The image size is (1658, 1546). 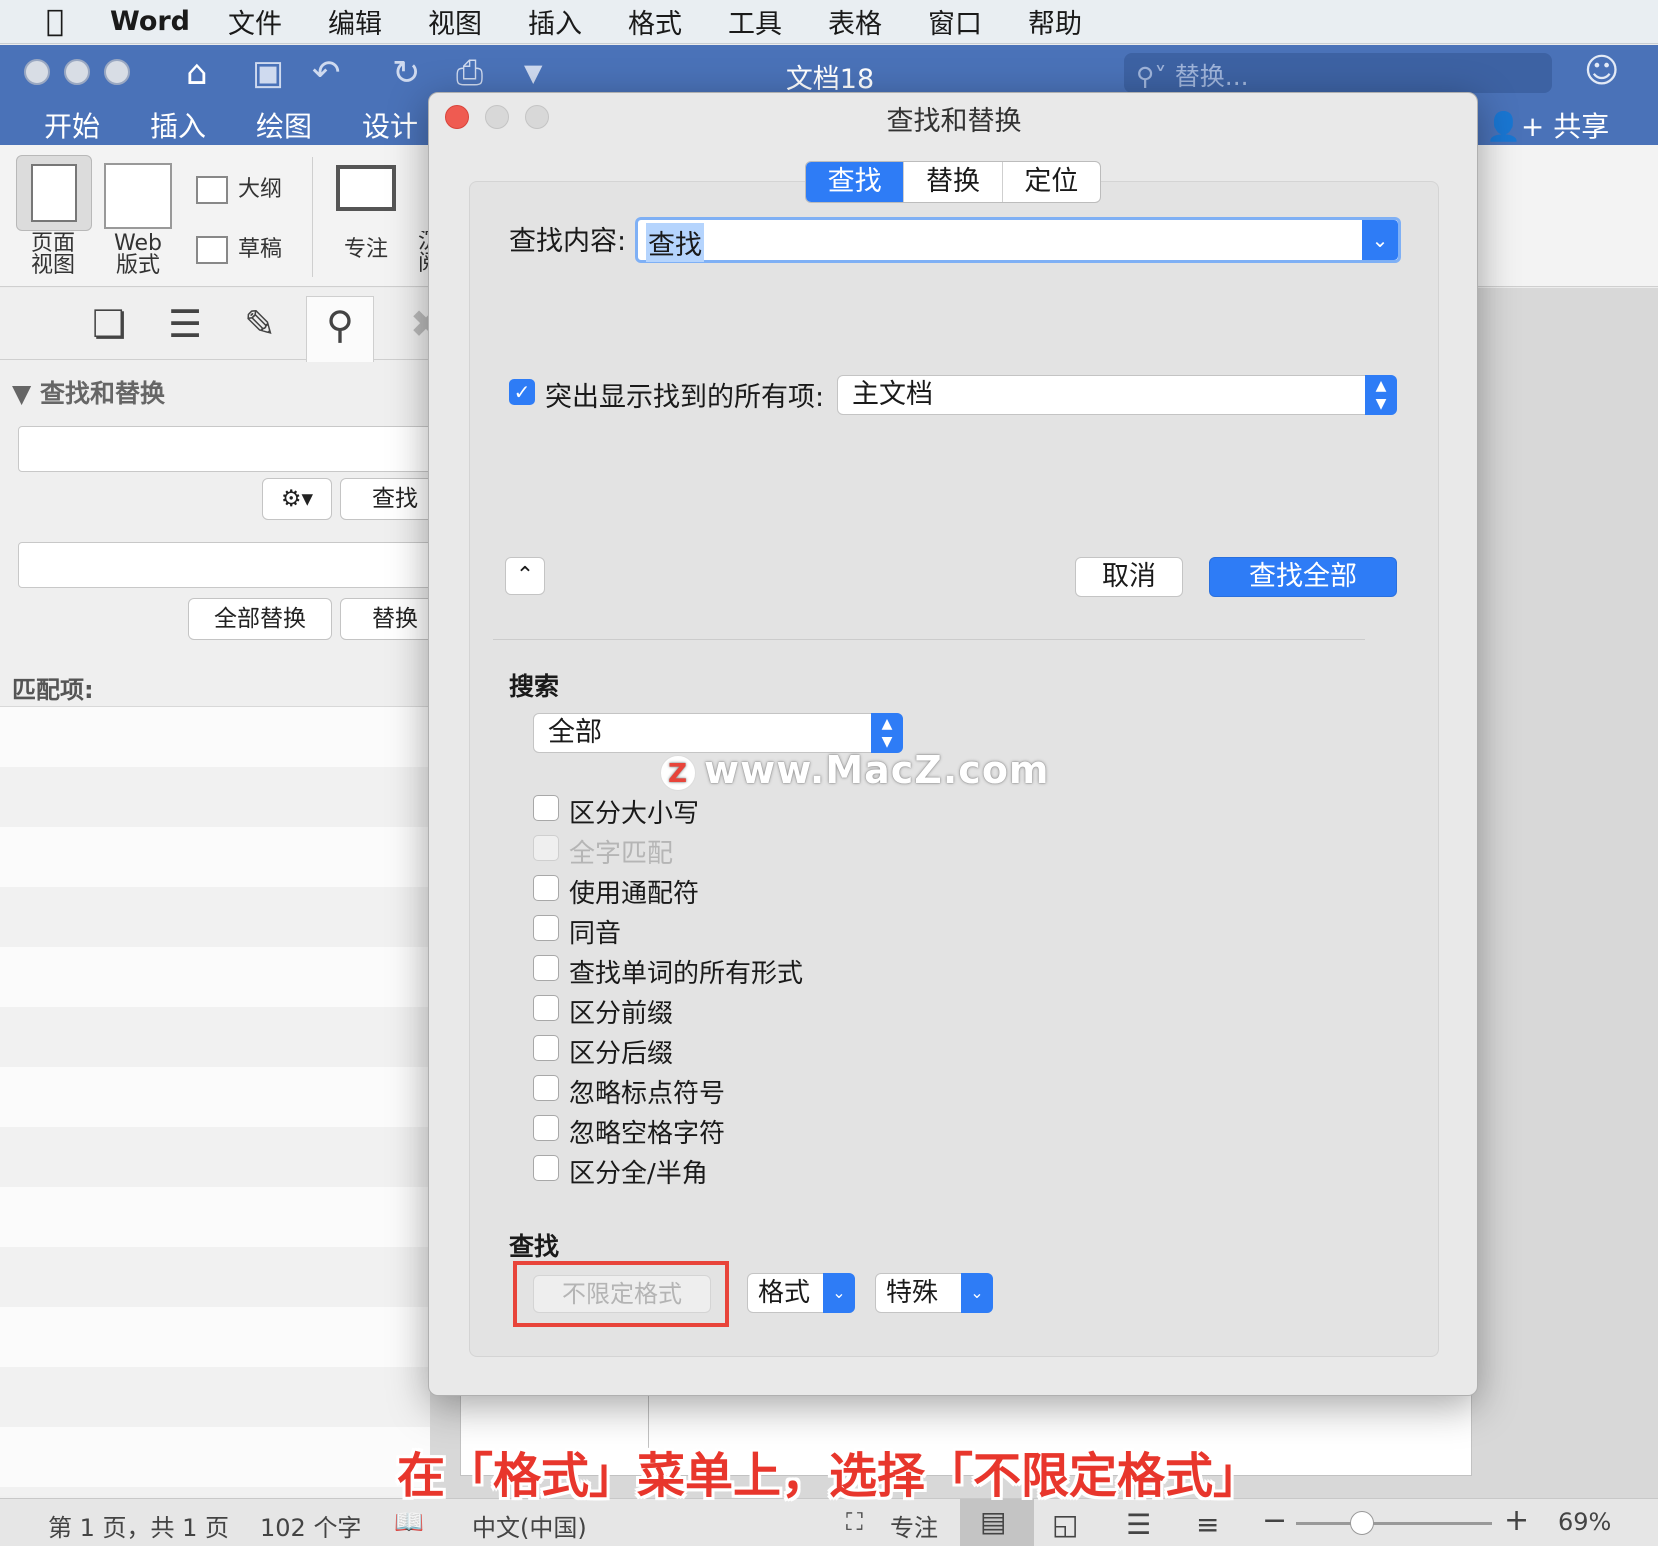 I want to click on match-width-label: 区分全/半角, so click(x=638, y=1174).